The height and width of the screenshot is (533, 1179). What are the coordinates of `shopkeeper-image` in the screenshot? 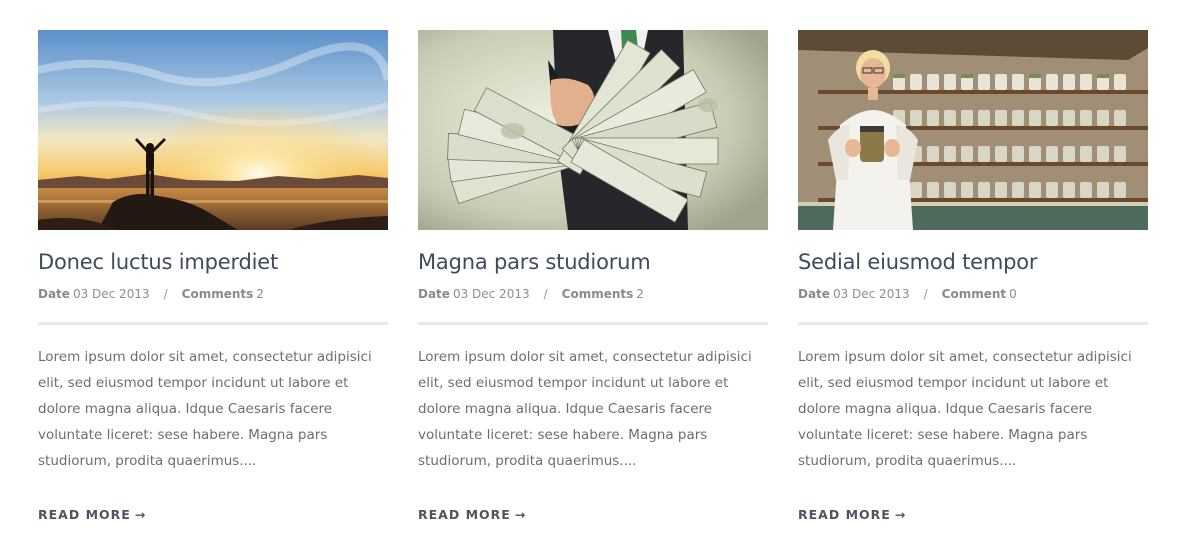 It's located at (973, 130).